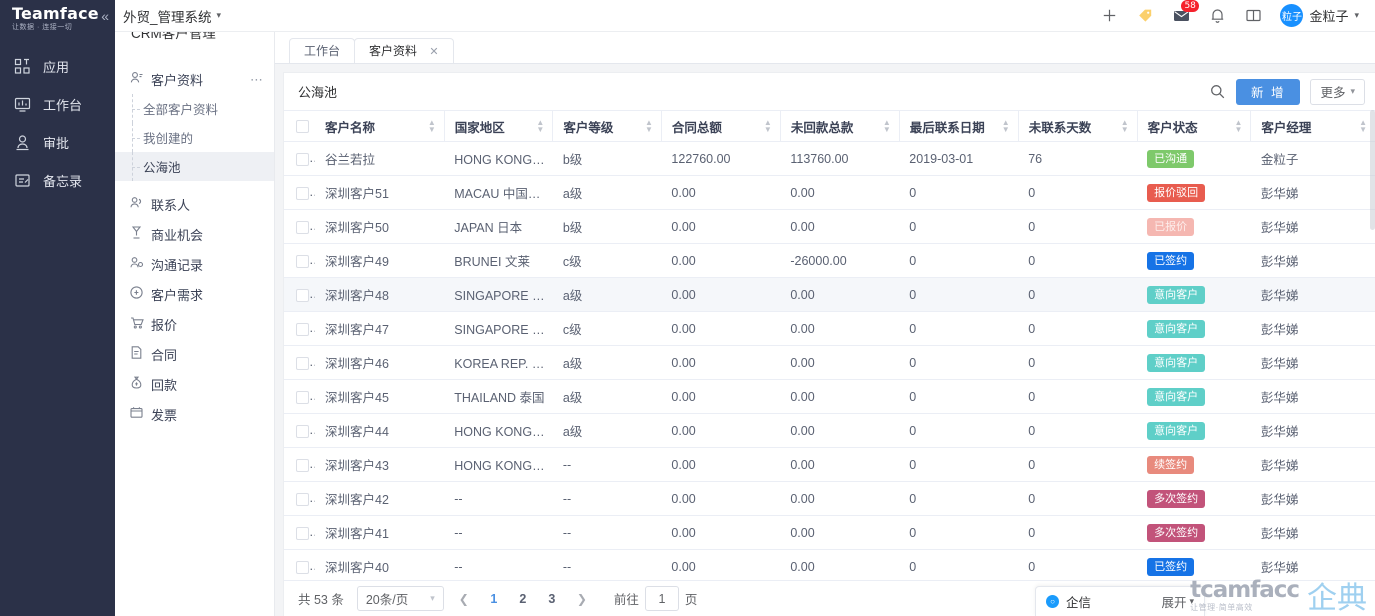  Describe the element at coordinates (720, 126) in the screenshot. I see `column-header-contract-total: 合同总额 ▲ ▼` at that location.